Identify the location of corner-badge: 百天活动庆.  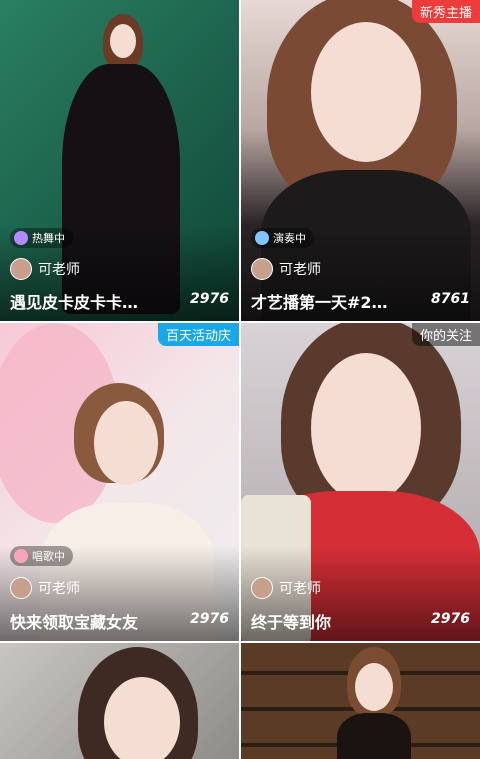
(198, 334).